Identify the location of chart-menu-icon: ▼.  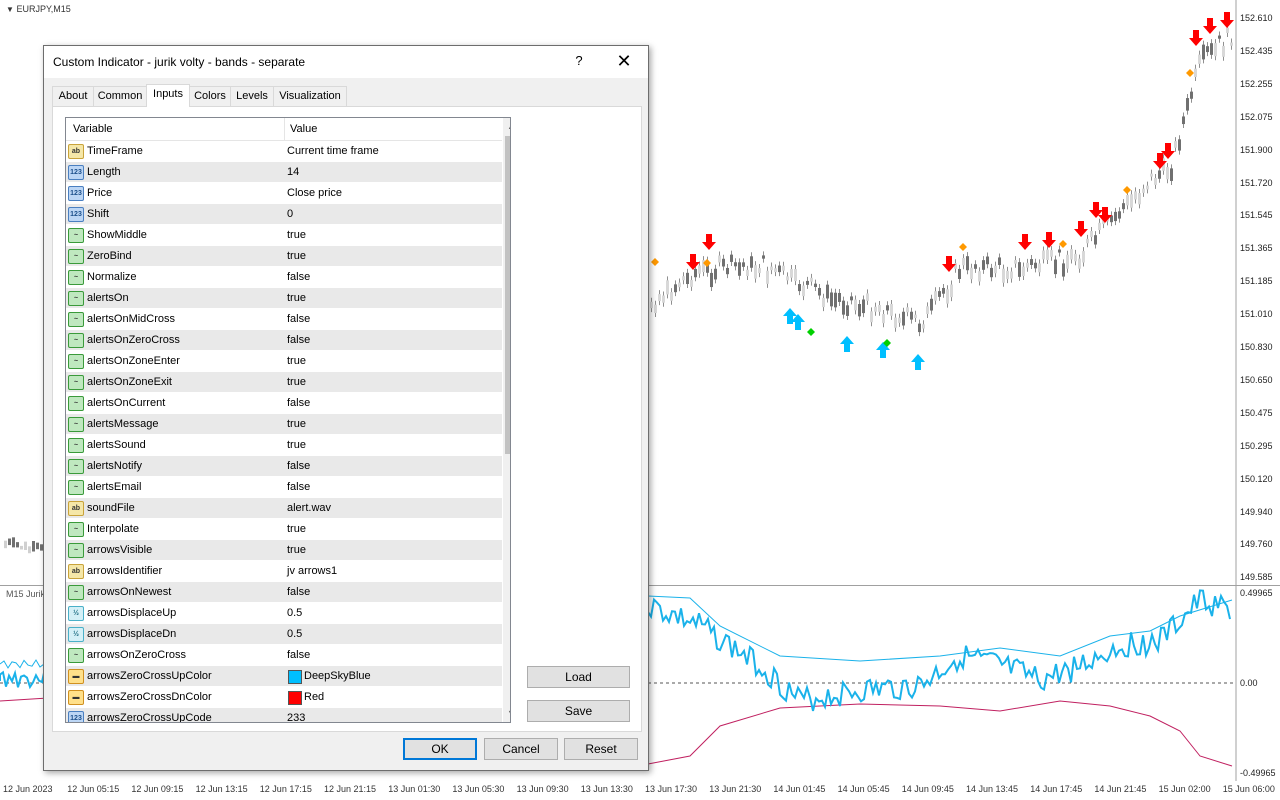
(10, 9).